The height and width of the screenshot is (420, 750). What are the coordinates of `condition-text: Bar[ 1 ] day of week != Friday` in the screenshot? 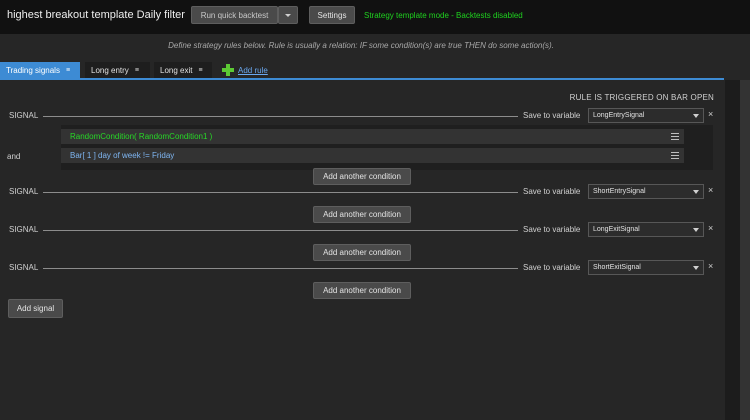 It's located at (122, 155).